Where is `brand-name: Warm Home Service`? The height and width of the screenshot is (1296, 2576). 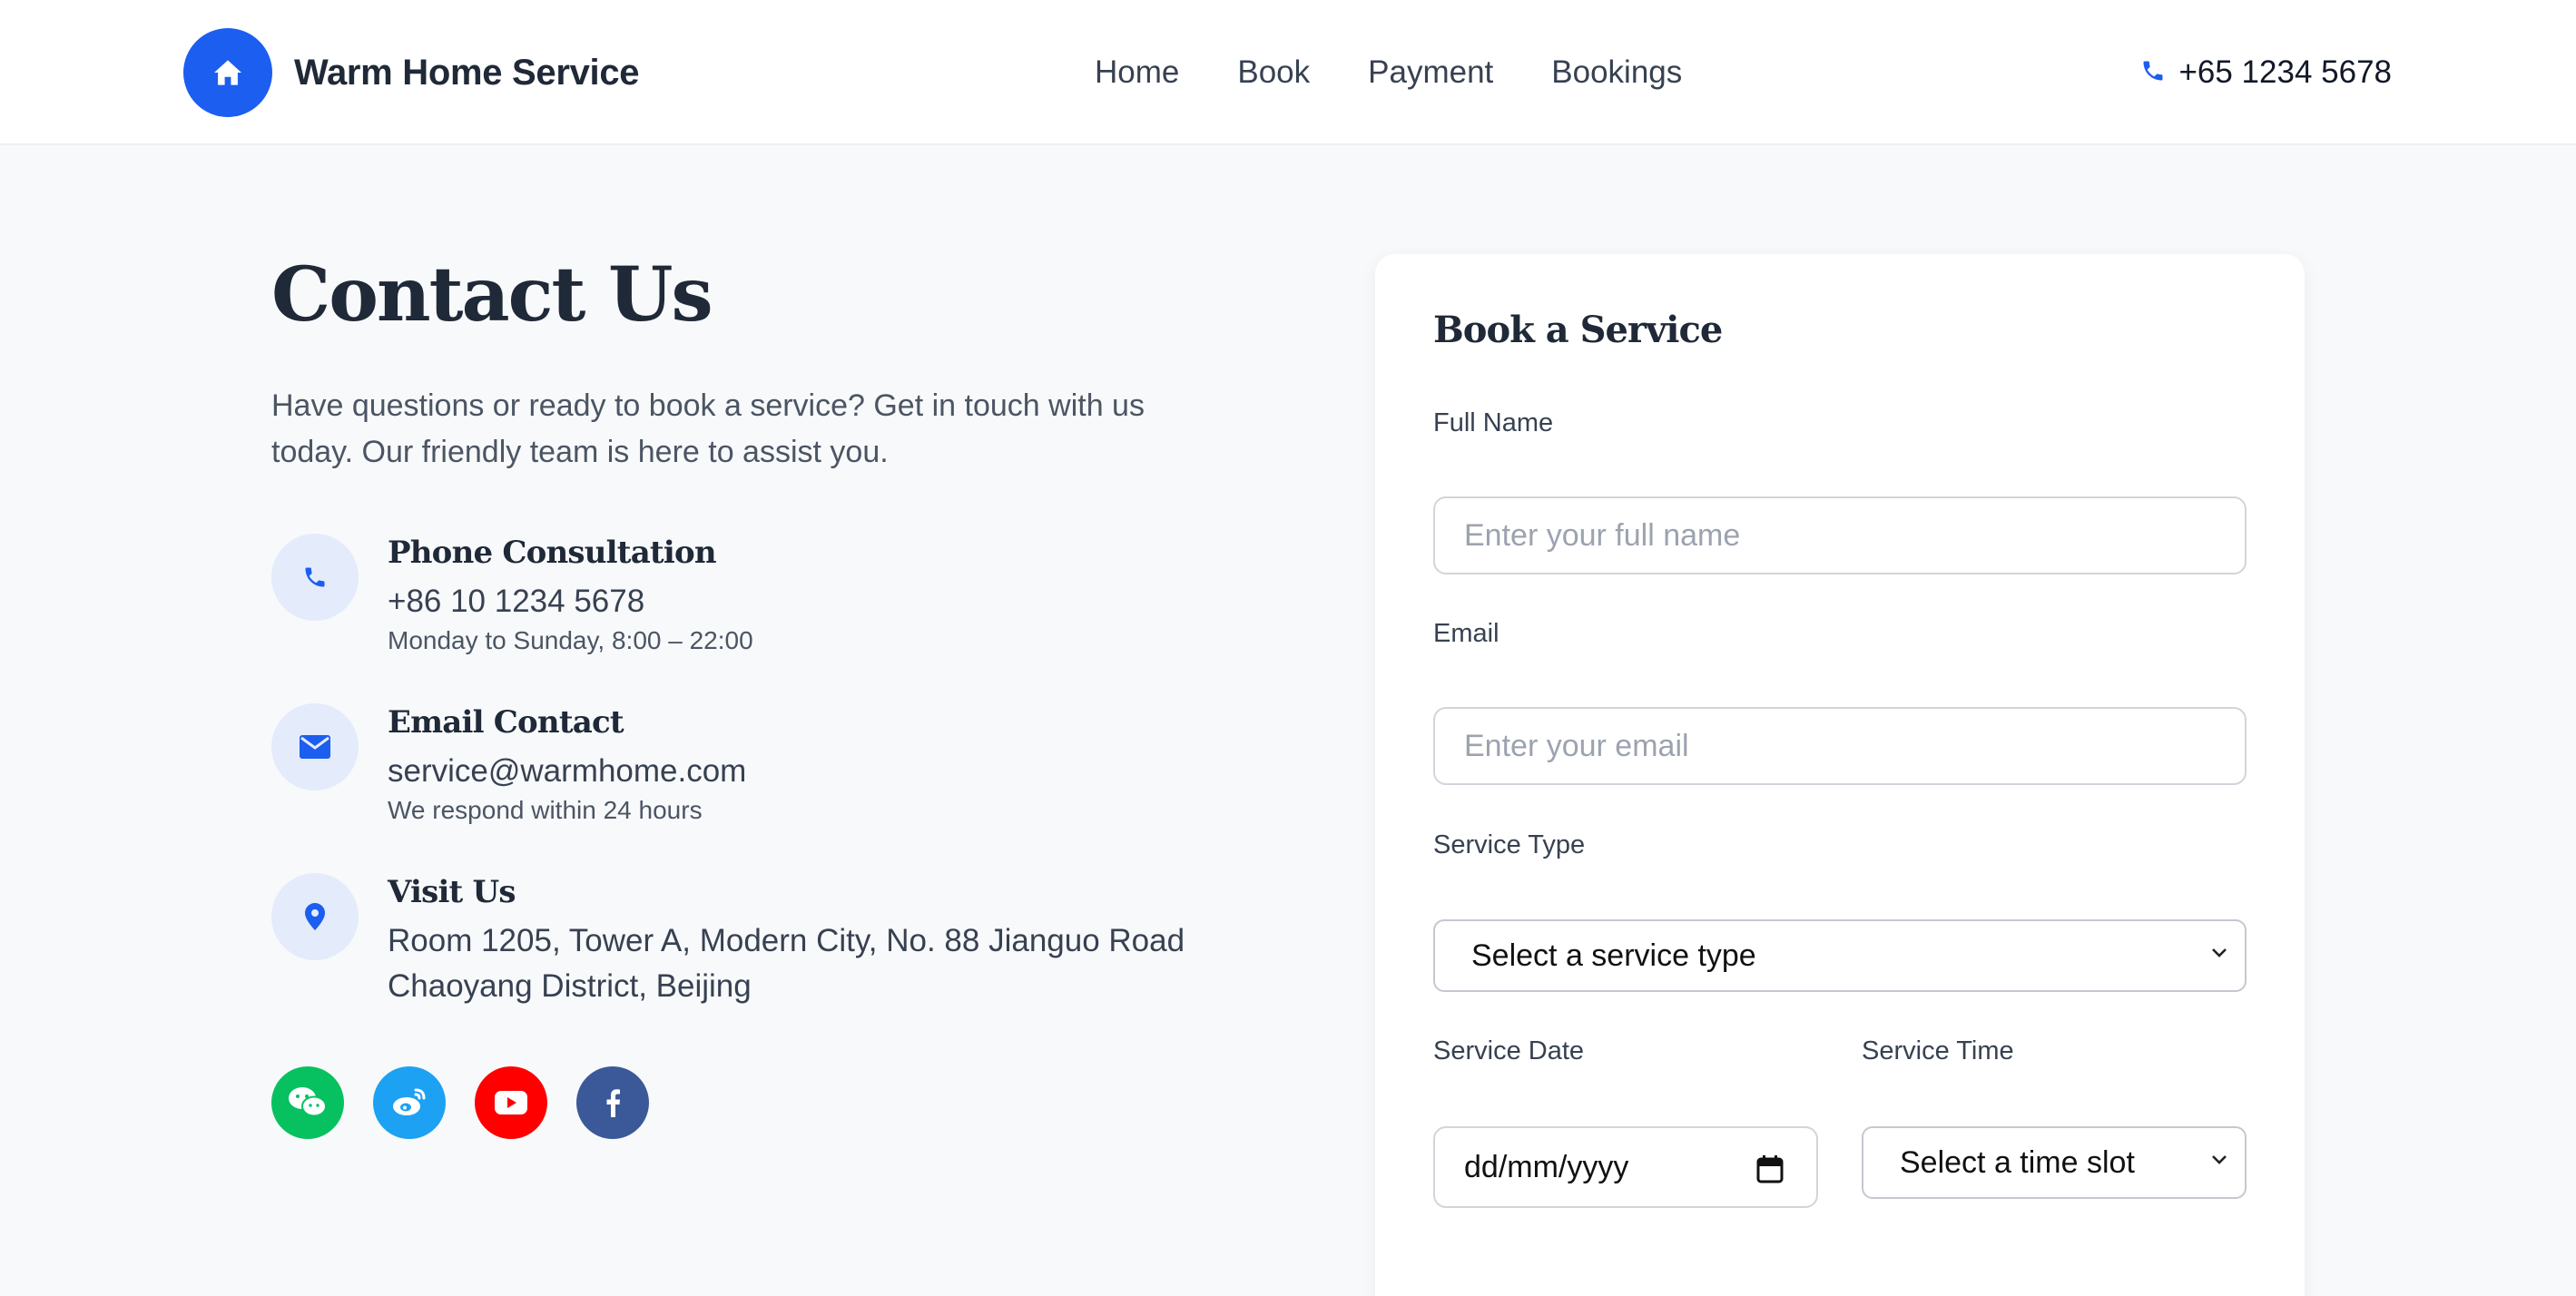
brand-name: Warm Home Service is located at coordinates (467, 72).